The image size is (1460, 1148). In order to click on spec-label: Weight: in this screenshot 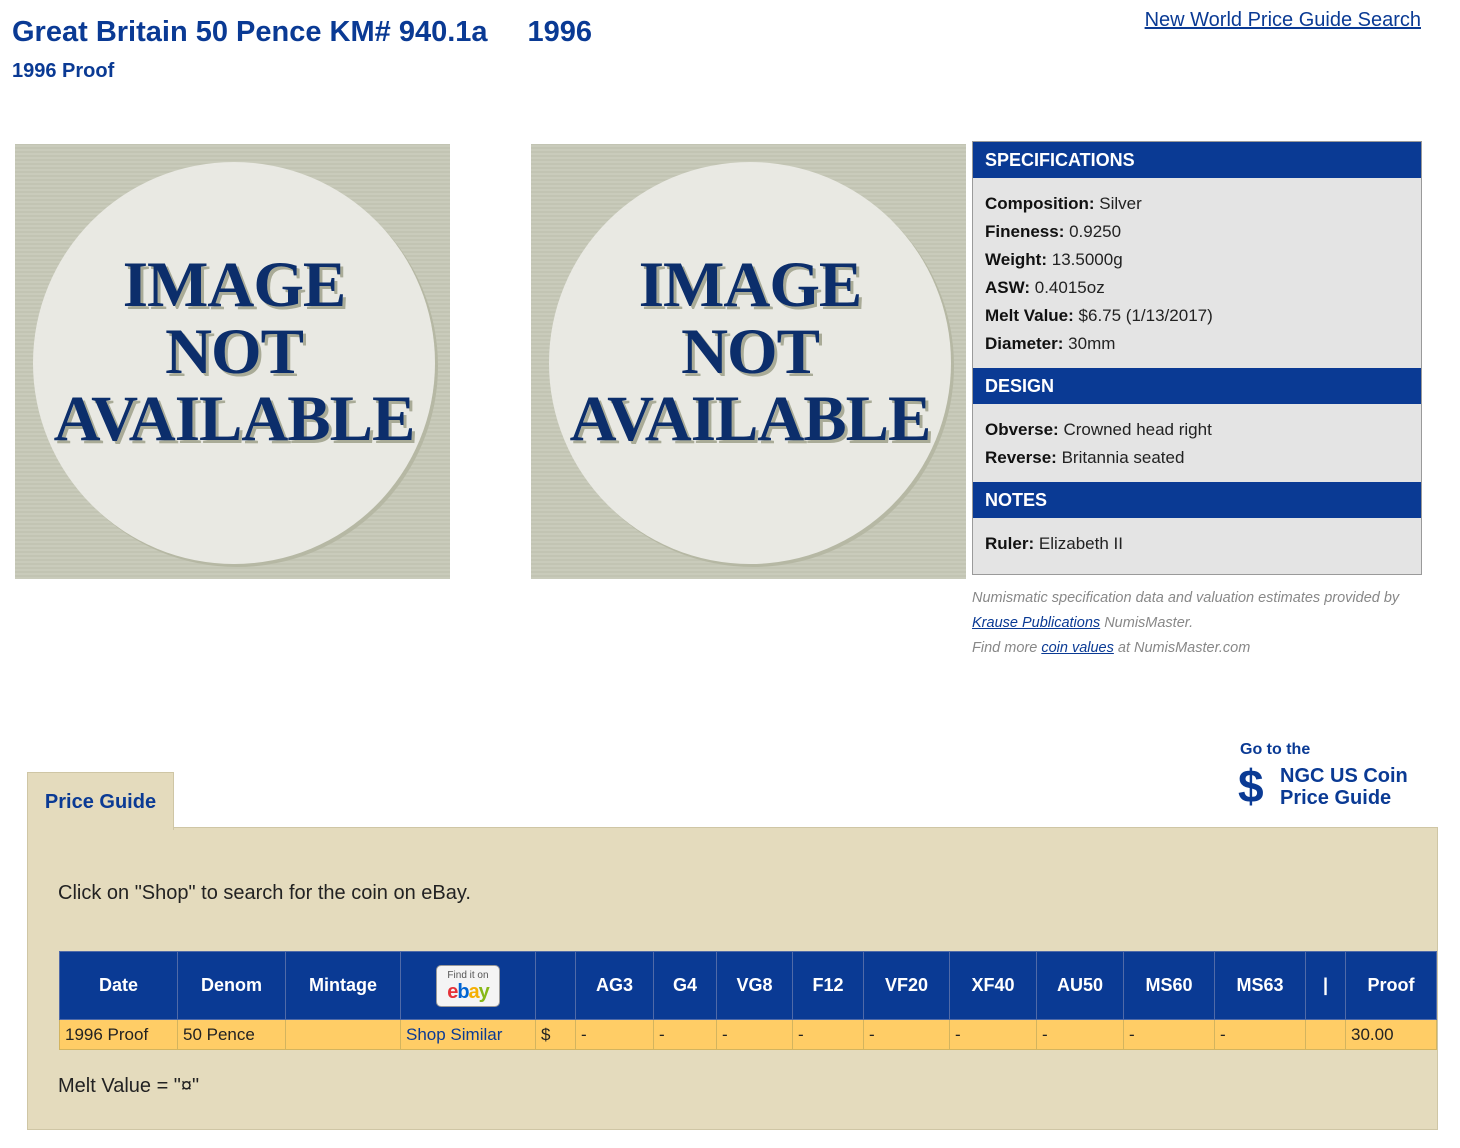, I will do `click(1016, 259)`.